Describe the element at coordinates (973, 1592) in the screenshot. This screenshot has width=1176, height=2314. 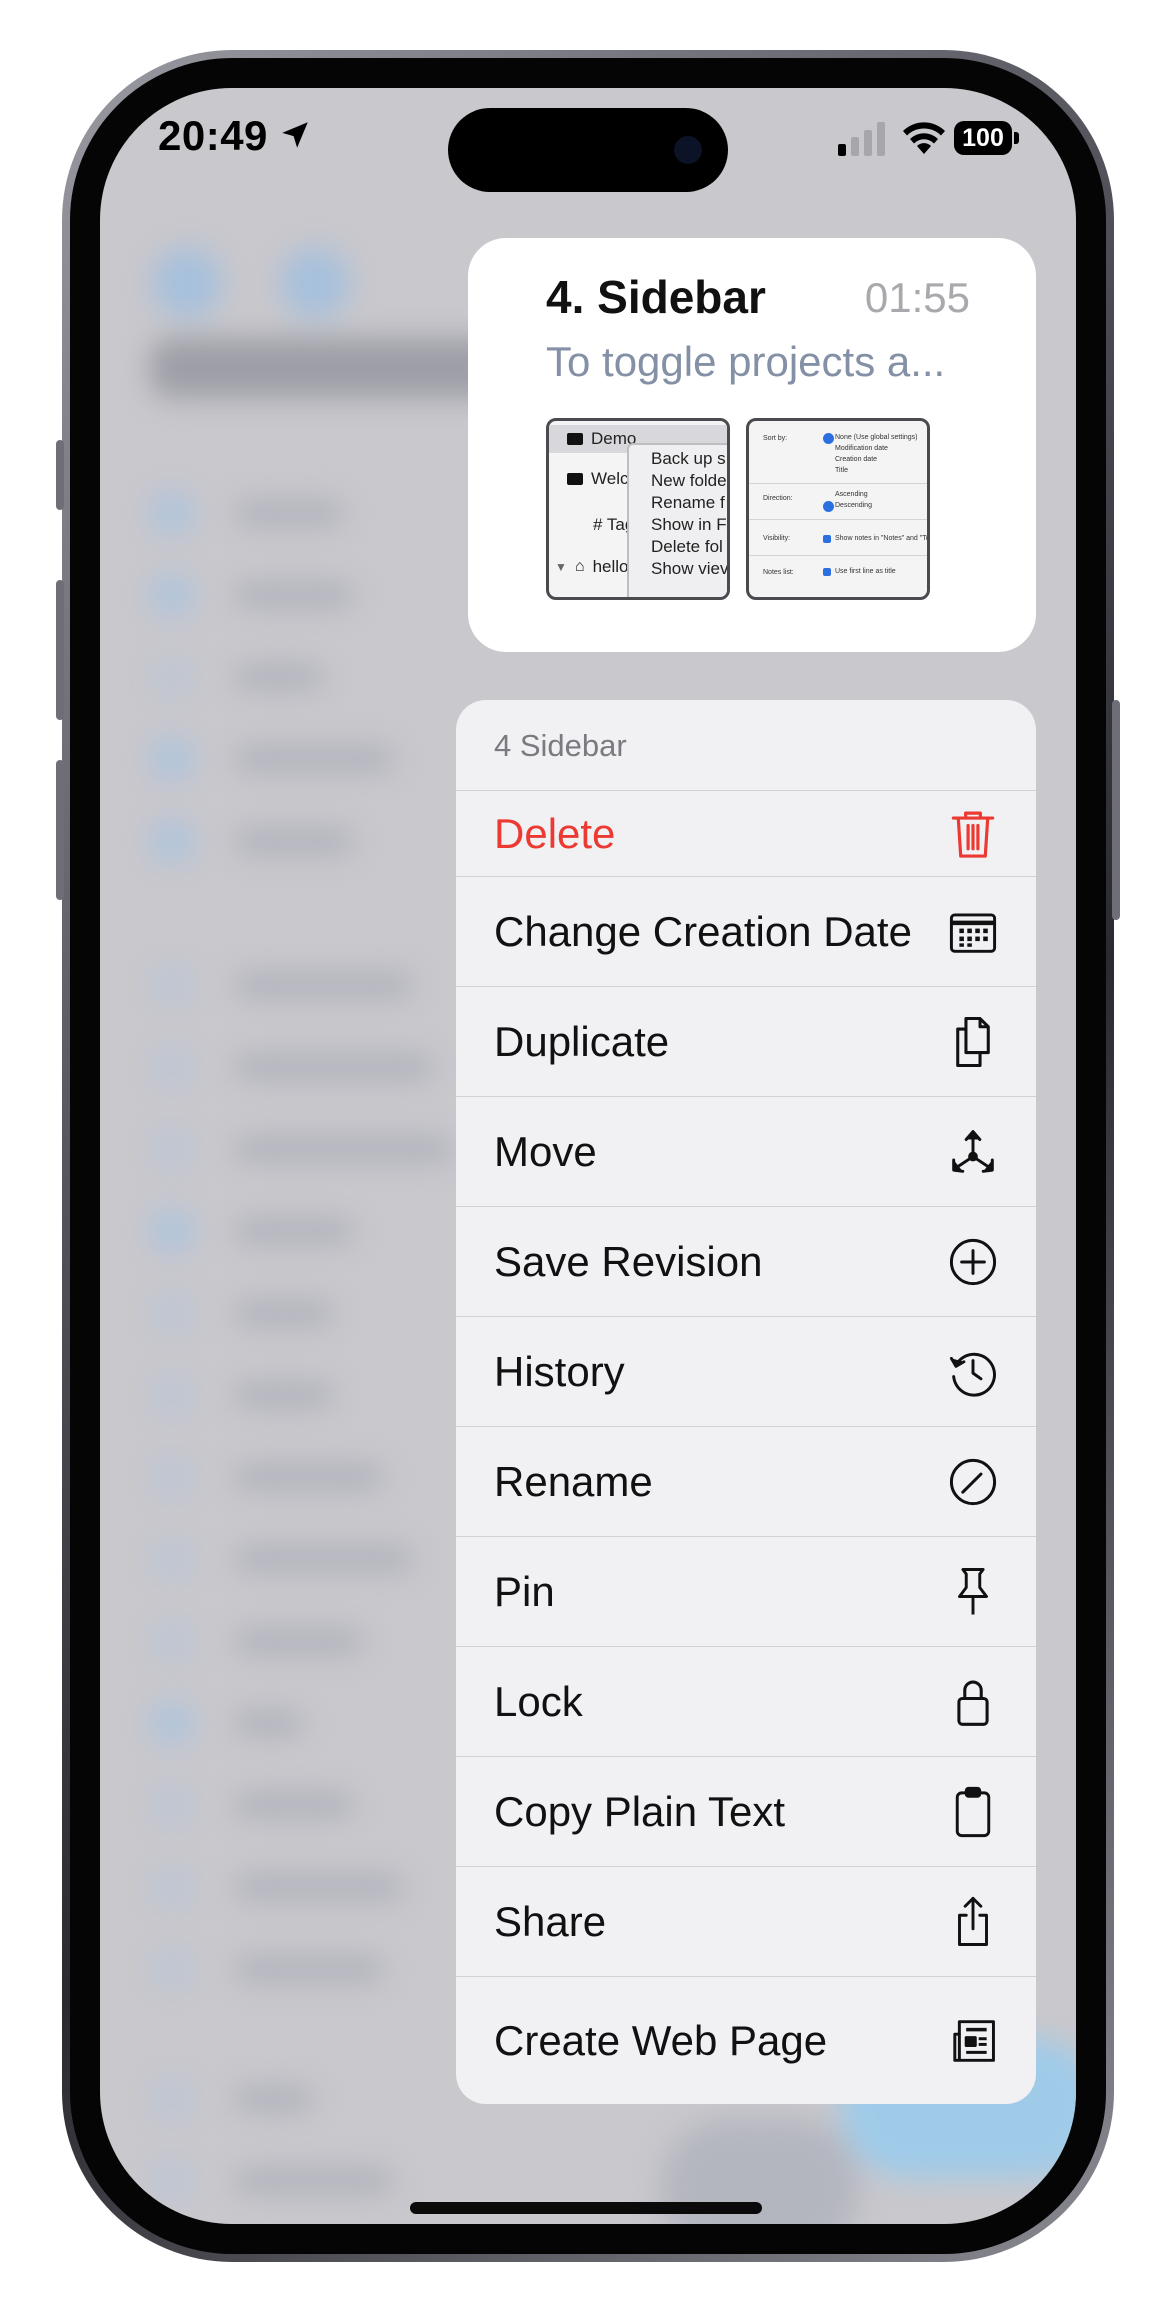
I see `pin-icon` at that location.